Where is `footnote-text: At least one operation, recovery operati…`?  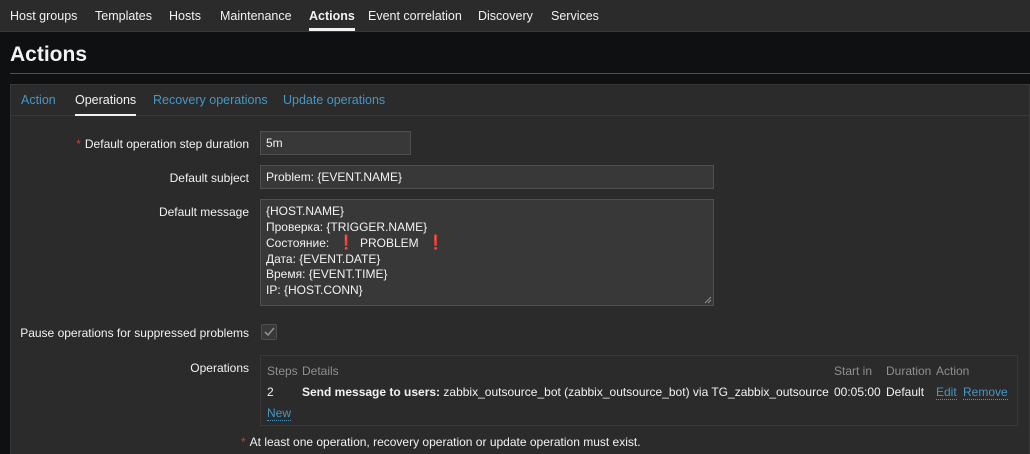 footnote-text: At least one operation, recovery operati… is located at coordinates (445, 442).